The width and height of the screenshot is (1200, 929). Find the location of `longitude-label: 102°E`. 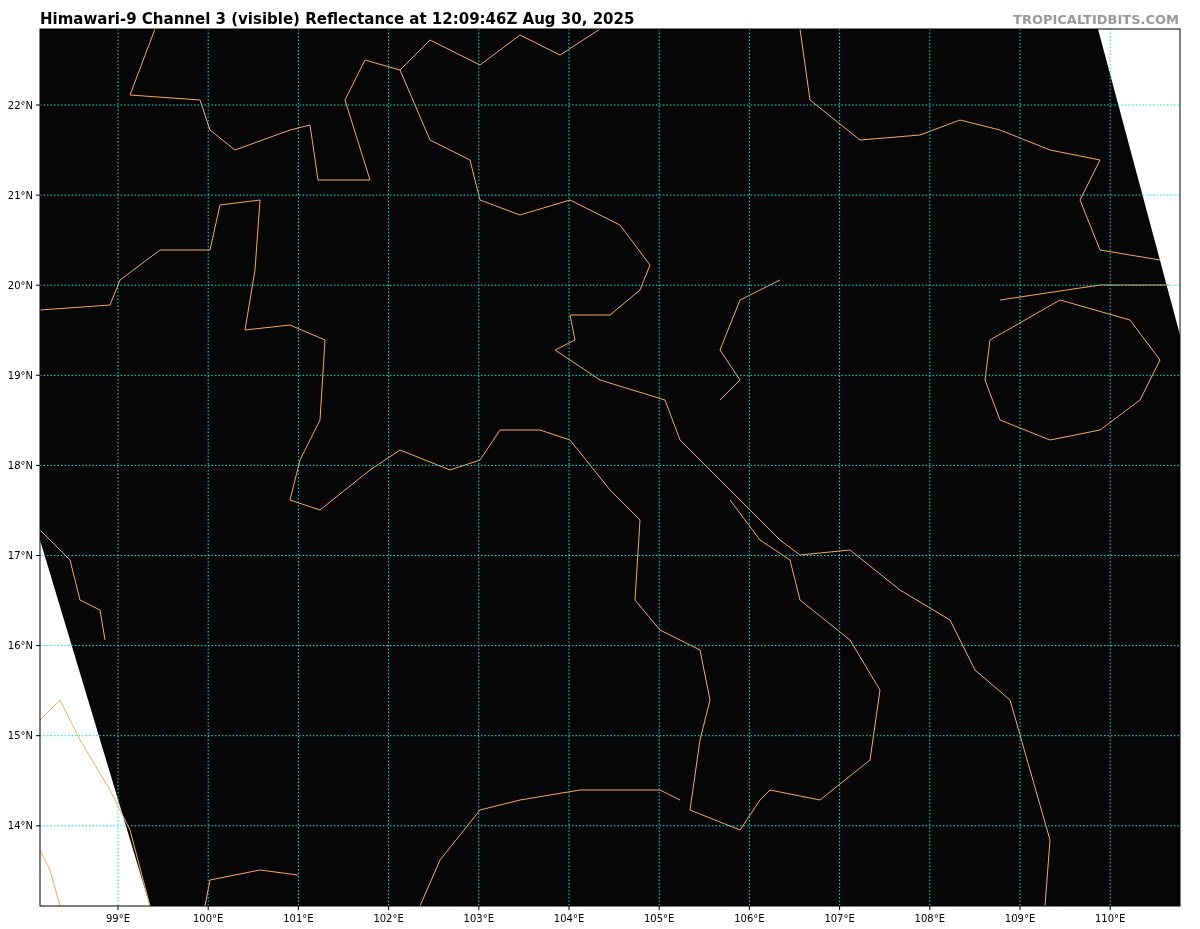

longitude-label: 102°E is located at coordinates (388, 918).